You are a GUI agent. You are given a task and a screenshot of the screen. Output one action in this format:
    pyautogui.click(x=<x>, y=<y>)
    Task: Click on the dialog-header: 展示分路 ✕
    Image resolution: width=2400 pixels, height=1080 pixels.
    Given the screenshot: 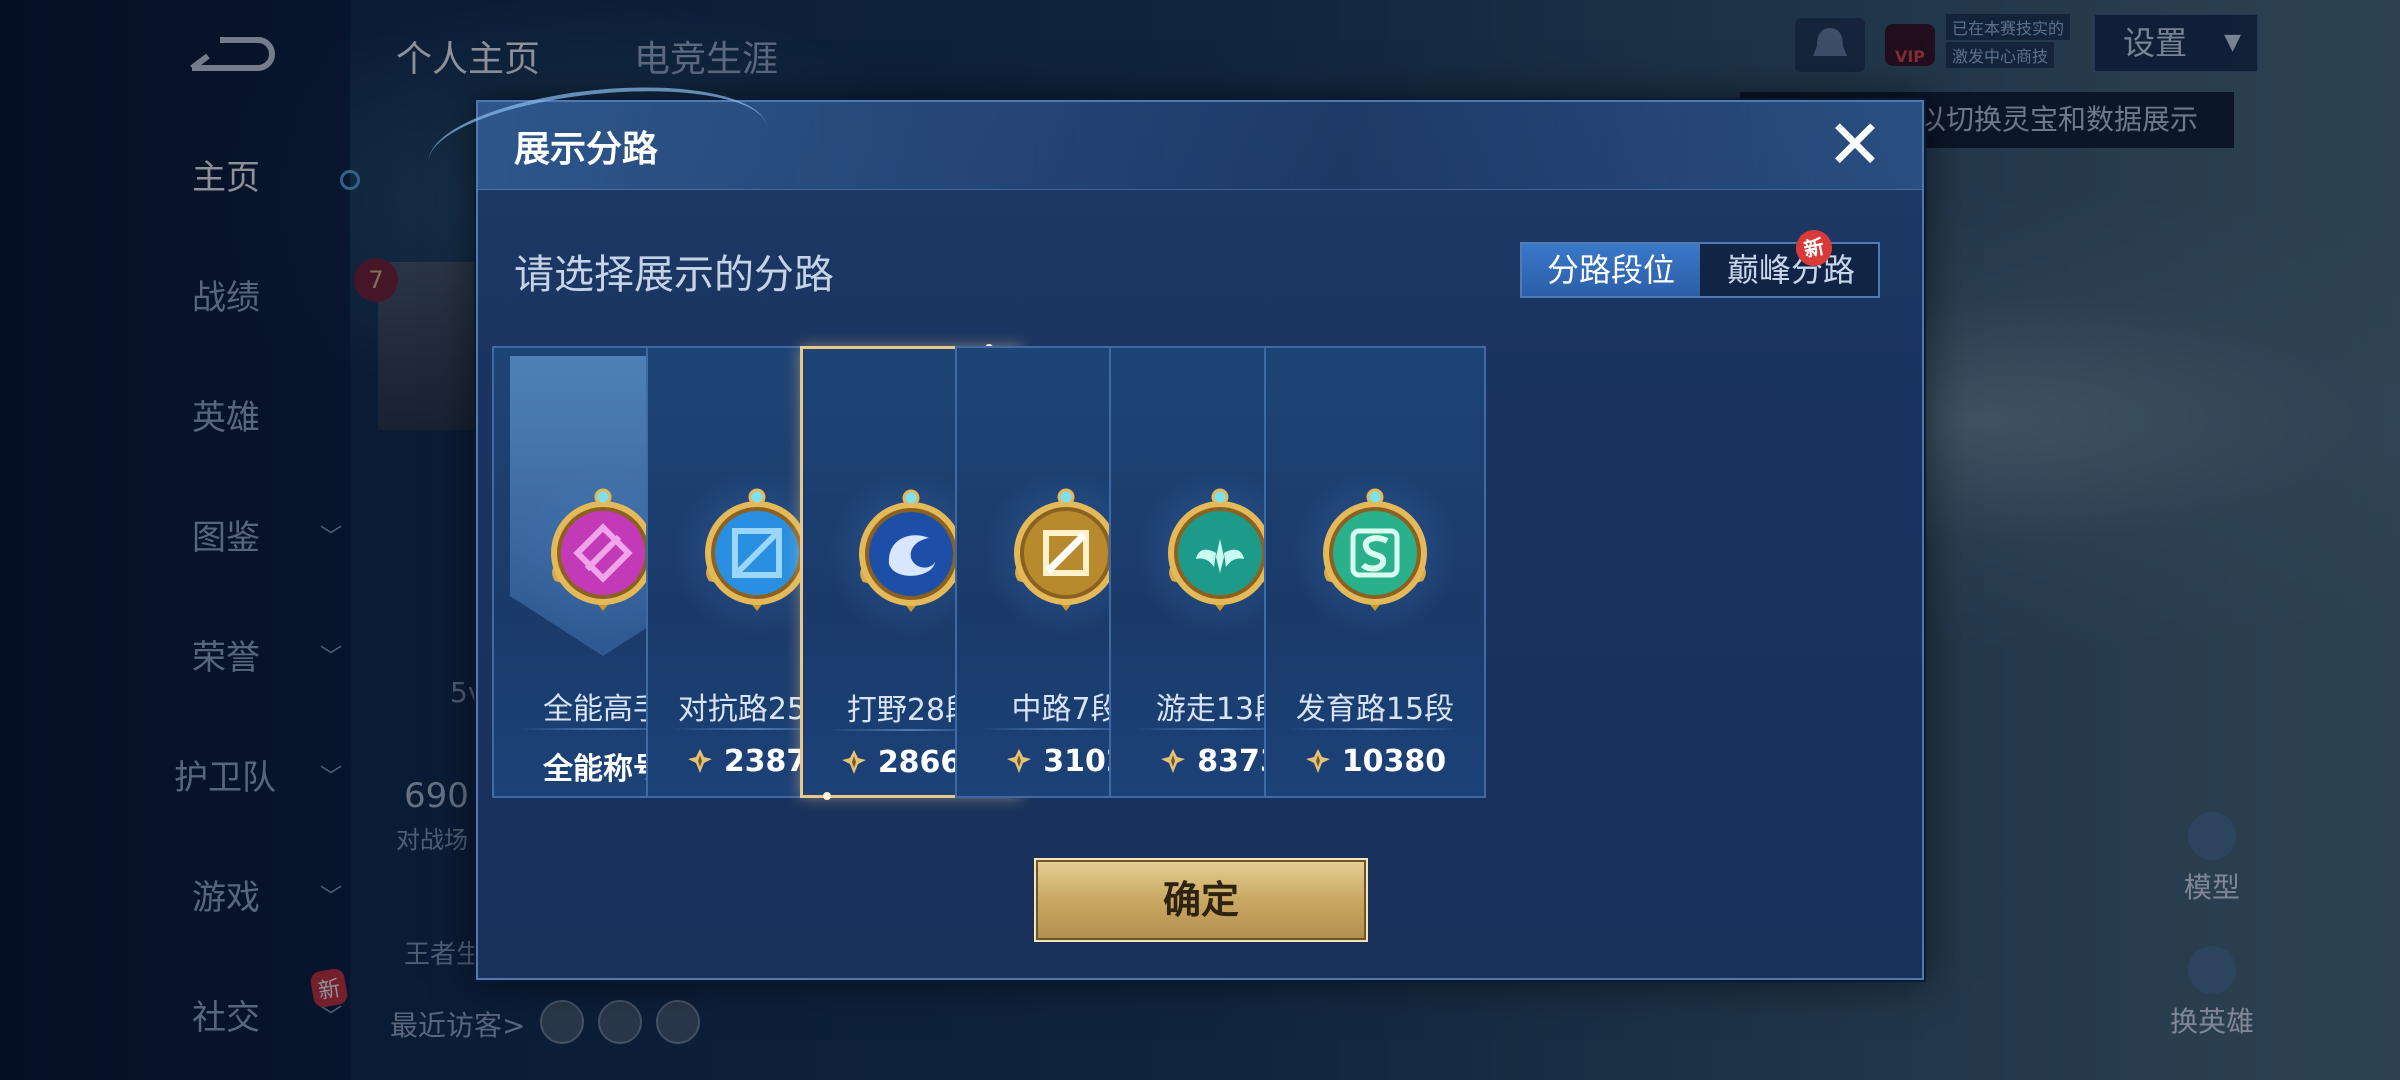 What is the action you would take?
    pyautogui.click(x=1172, y=145)
    